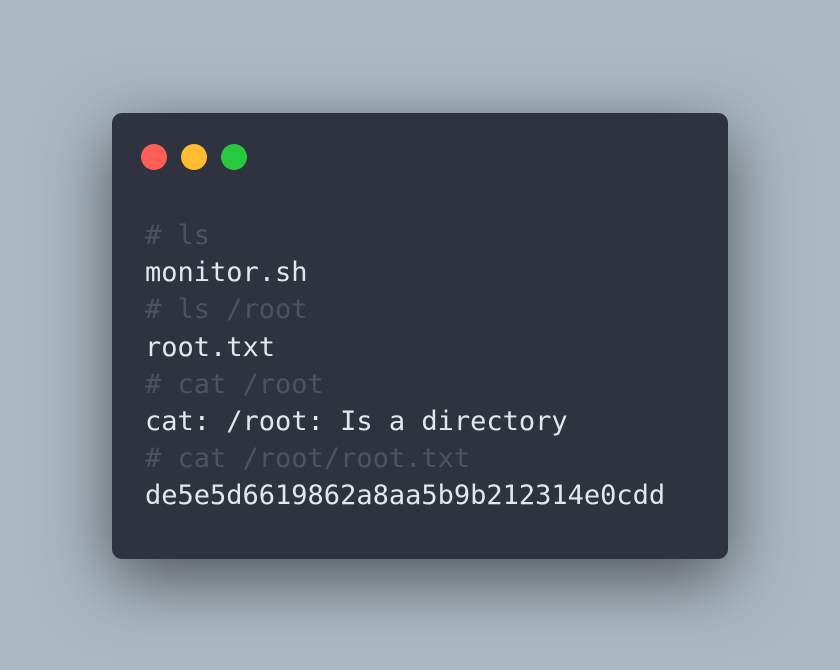 The width and height of the screenshot is (840, 670). What do you see at coordinates (226, 310) in the screenshot?
I see `code-line-comment: # ls /root` at bounding box center [226, 310].